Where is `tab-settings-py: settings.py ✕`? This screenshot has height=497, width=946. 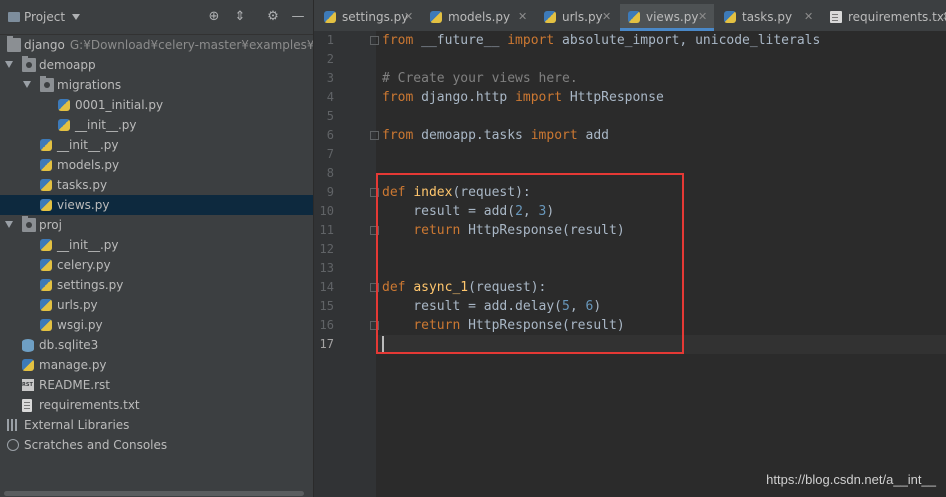
tab-settings-py: settings.py ✕ is located at coordinates (368, 17).